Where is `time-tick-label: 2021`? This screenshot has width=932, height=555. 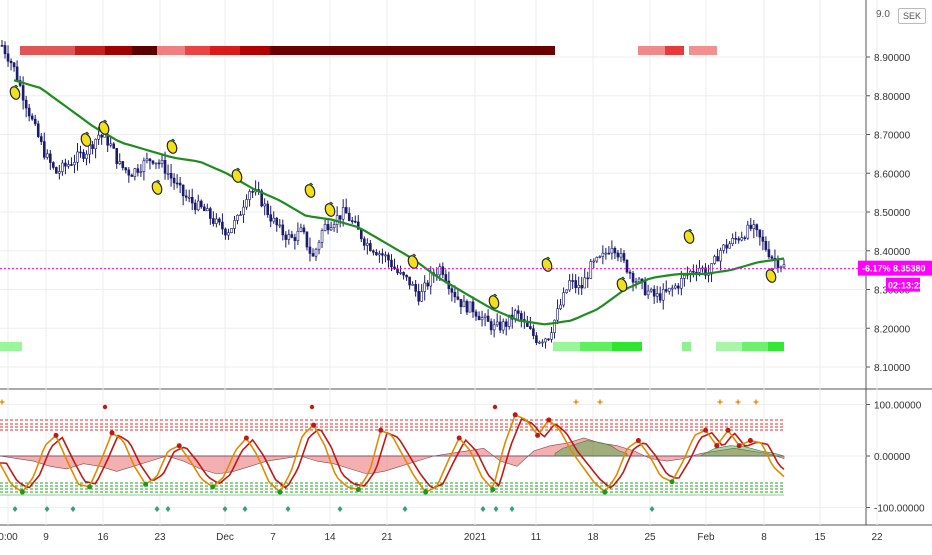 time-tick-label: 2021 is located at coordinates (475, 537).